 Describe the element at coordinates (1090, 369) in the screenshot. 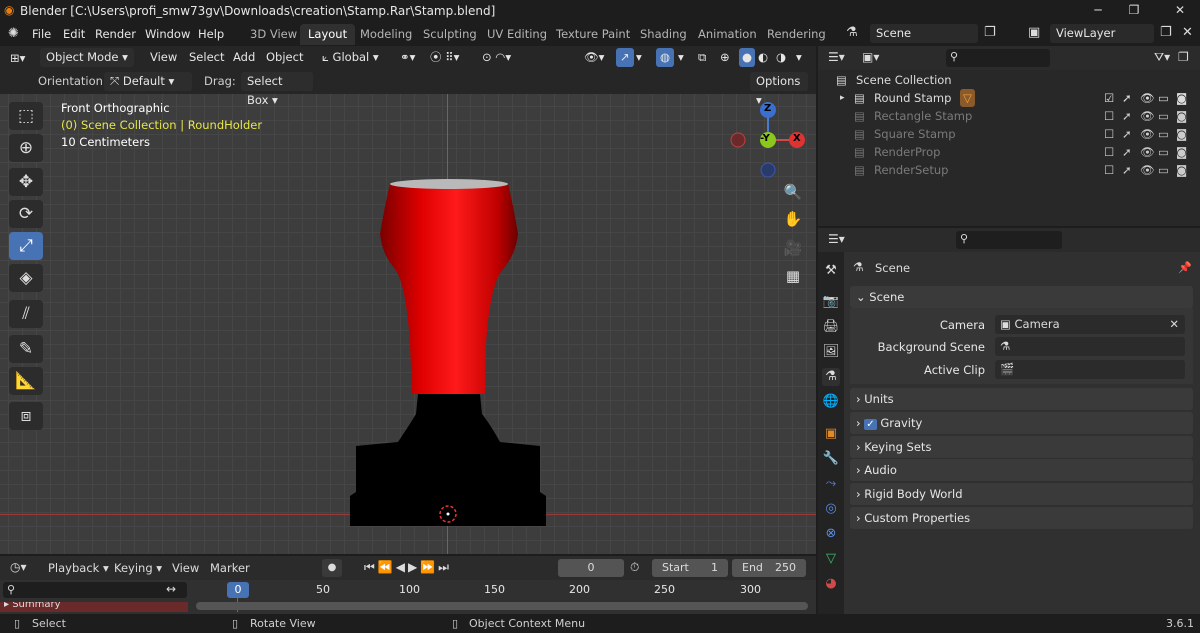

I see `active-clip-field: 🎬` at that location.